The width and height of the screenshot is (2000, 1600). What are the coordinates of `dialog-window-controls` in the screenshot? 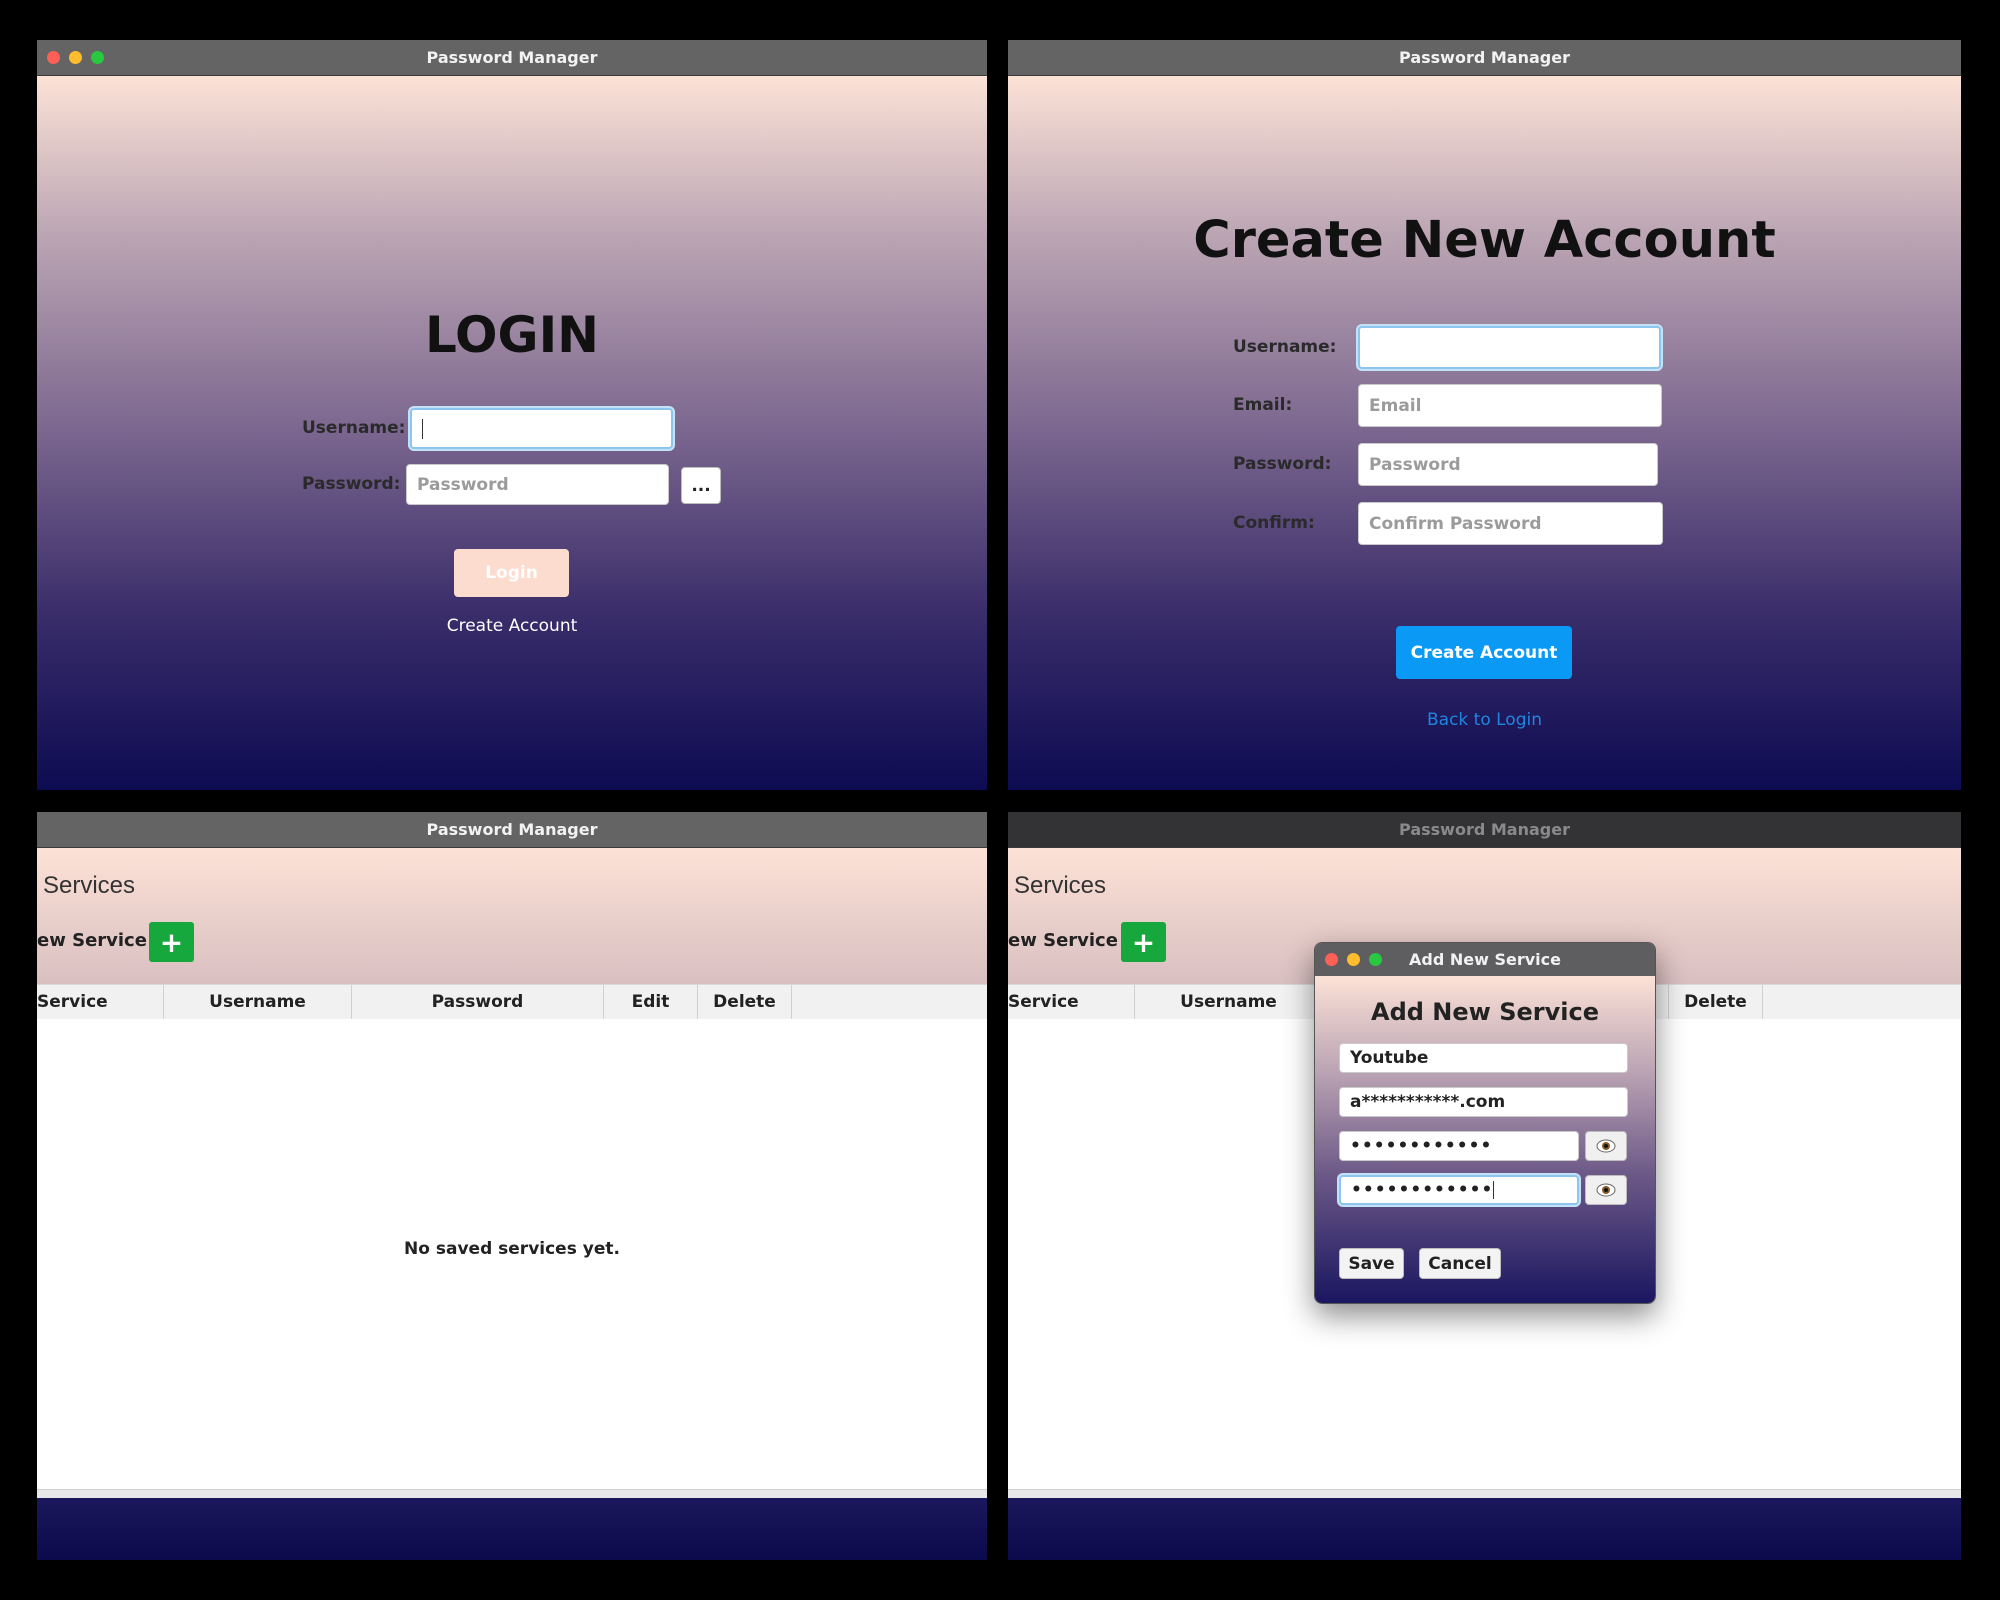 It's located at (1353, 959).